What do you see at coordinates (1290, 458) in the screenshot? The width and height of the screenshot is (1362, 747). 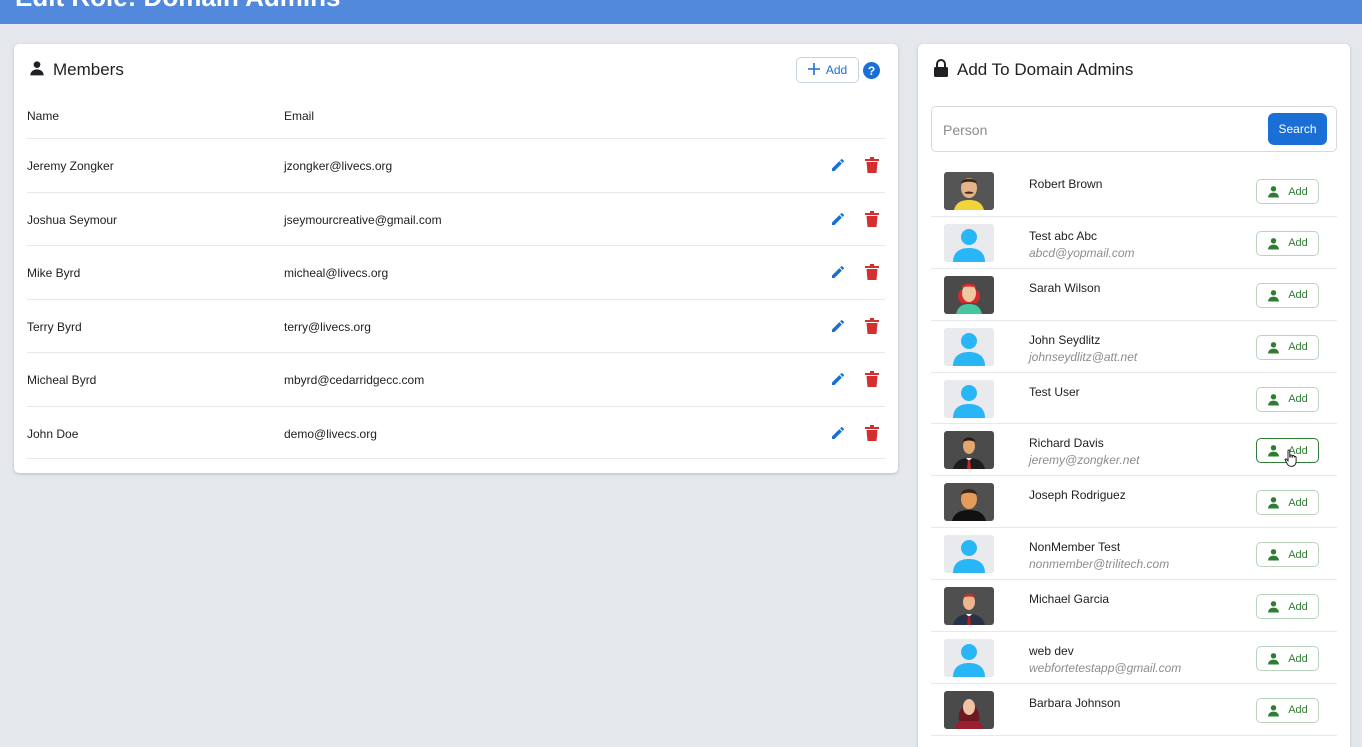 I see `mouse-cursor-icon` at bounding box center [1290, 458].